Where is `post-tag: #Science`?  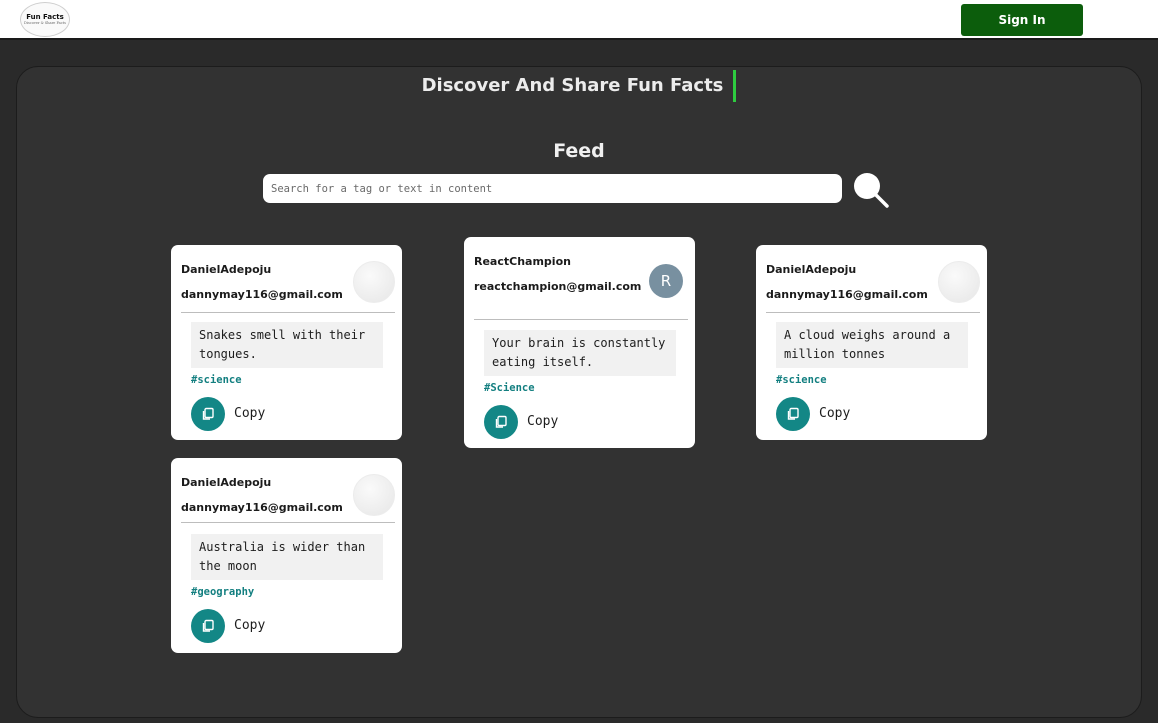 post-tag: #Science is located at coordinates (509, 388).